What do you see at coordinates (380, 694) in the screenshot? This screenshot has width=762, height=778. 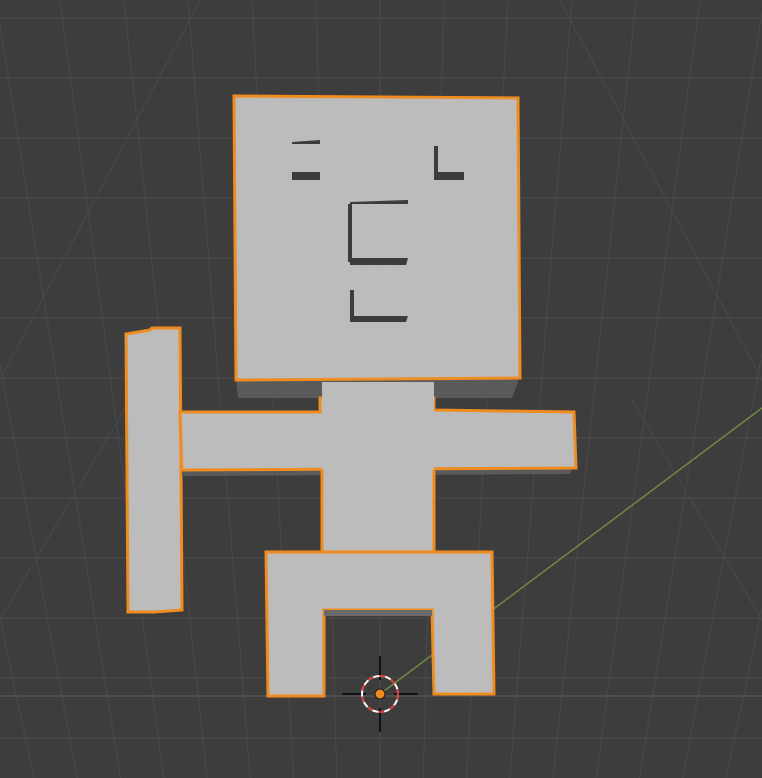 I see `object-origin-icon` at bounding box center [380, 694].